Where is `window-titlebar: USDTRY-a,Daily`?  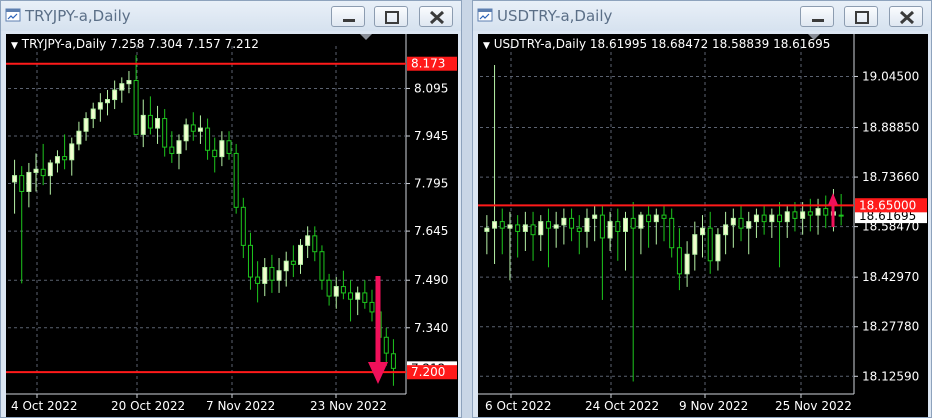
window-titlebar: USDTRY-a,Daily is located at coordinates (702, 16).